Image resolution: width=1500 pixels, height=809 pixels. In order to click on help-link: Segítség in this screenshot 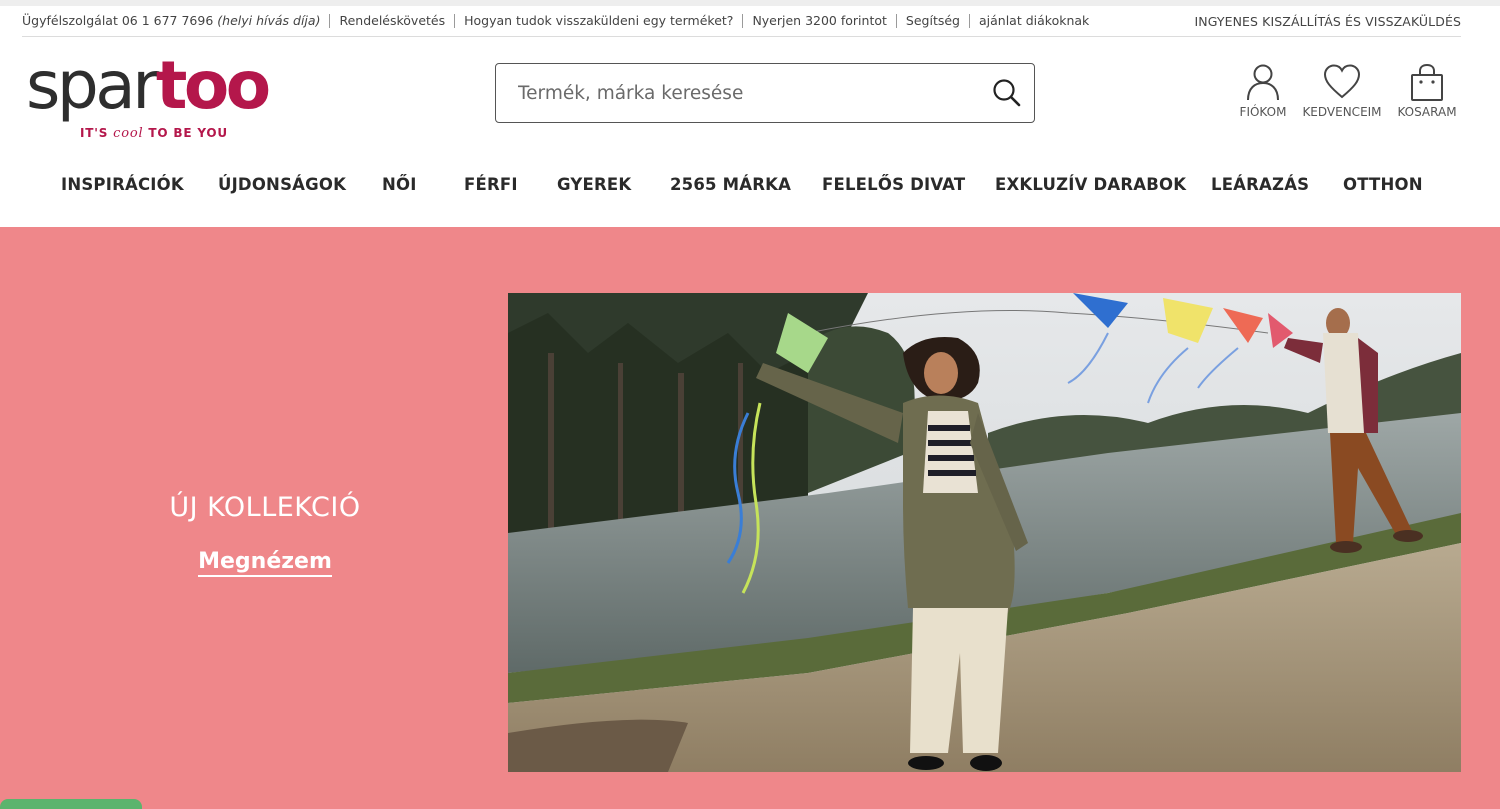, I will do `click(932, 21)`.